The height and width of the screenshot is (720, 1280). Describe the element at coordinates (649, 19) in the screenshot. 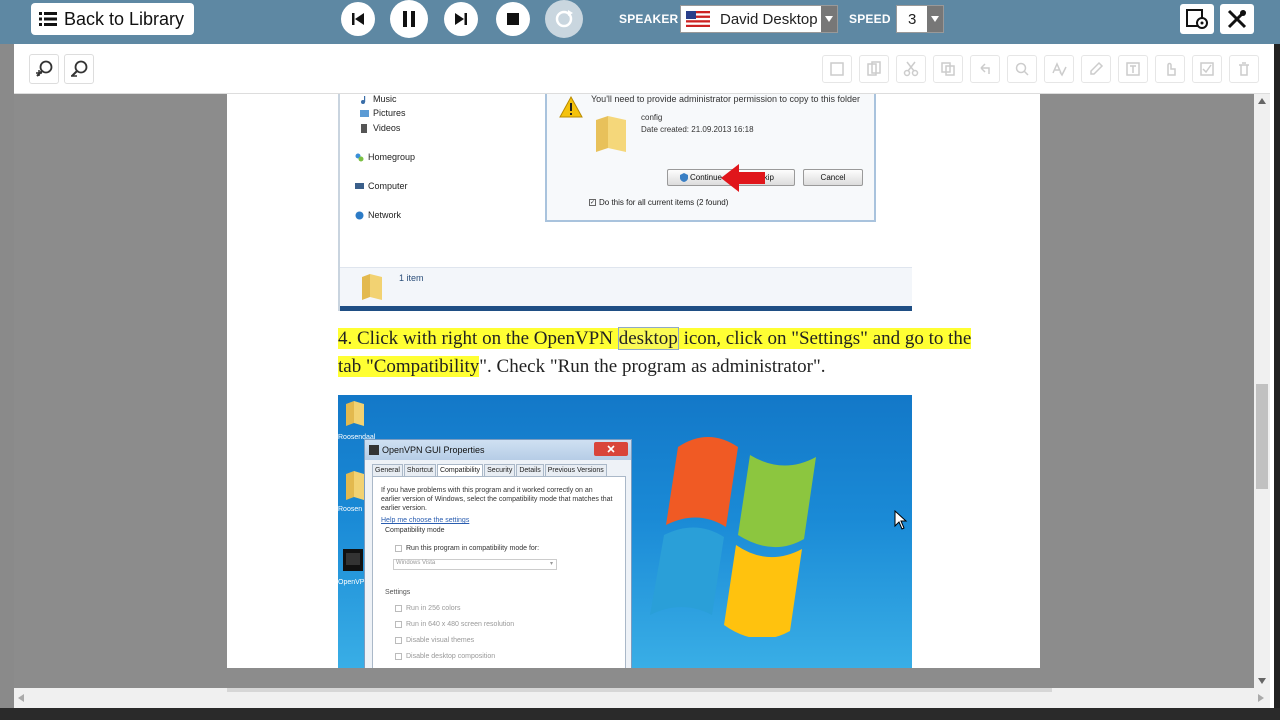

I see `speaker-label: SPEAKER` at that location.